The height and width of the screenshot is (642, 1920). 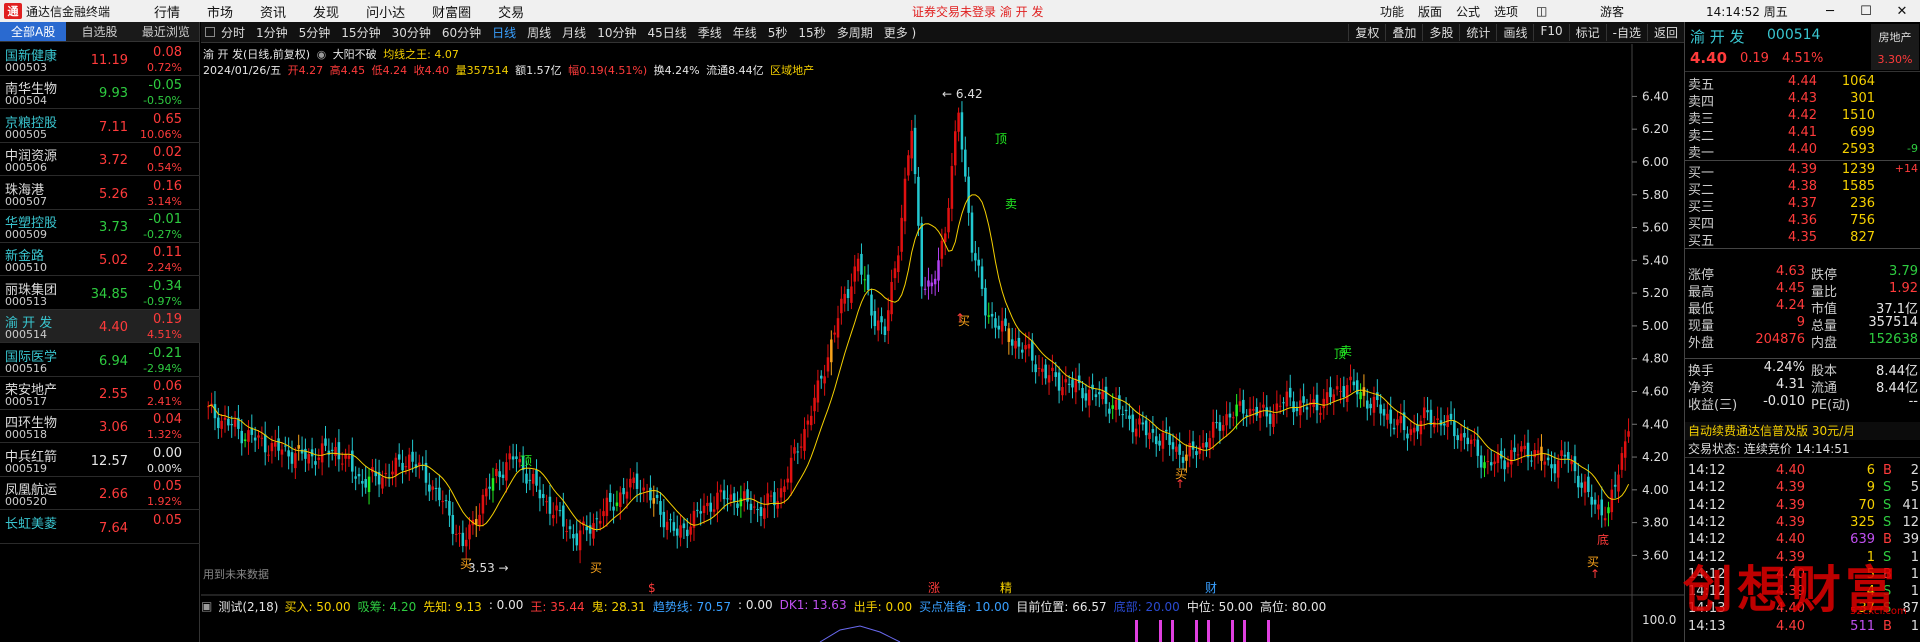 What do you see at coordinates (1862, 132) in the screenshot?
I see `ask-volume: 699` at bounding box center [1862, 132].